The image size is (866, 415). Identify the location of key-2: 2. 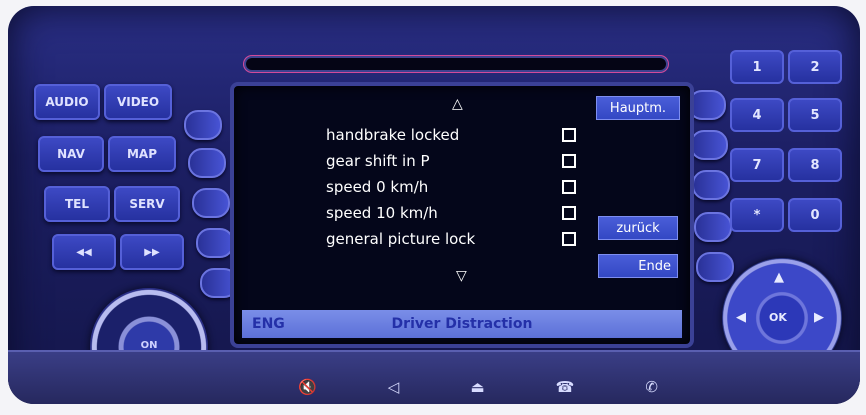
(815, 67).